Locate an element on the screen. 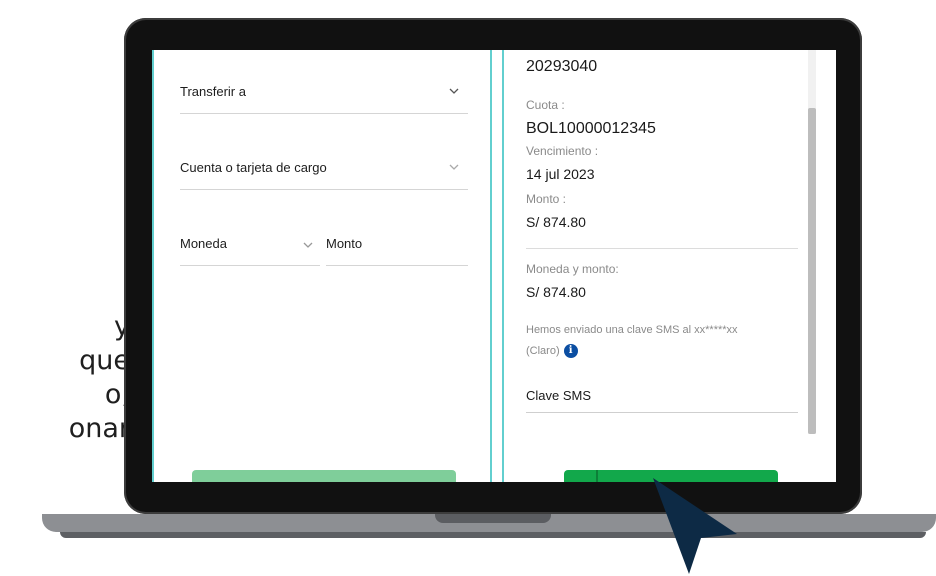  caption-line-1: y is located at coordinates (122, 326).